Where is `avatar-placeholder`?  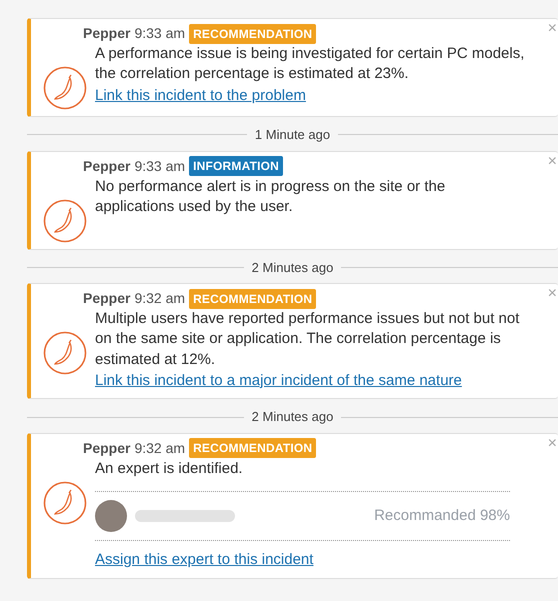
avatar-placeholder is located at coordinates (111, 516).